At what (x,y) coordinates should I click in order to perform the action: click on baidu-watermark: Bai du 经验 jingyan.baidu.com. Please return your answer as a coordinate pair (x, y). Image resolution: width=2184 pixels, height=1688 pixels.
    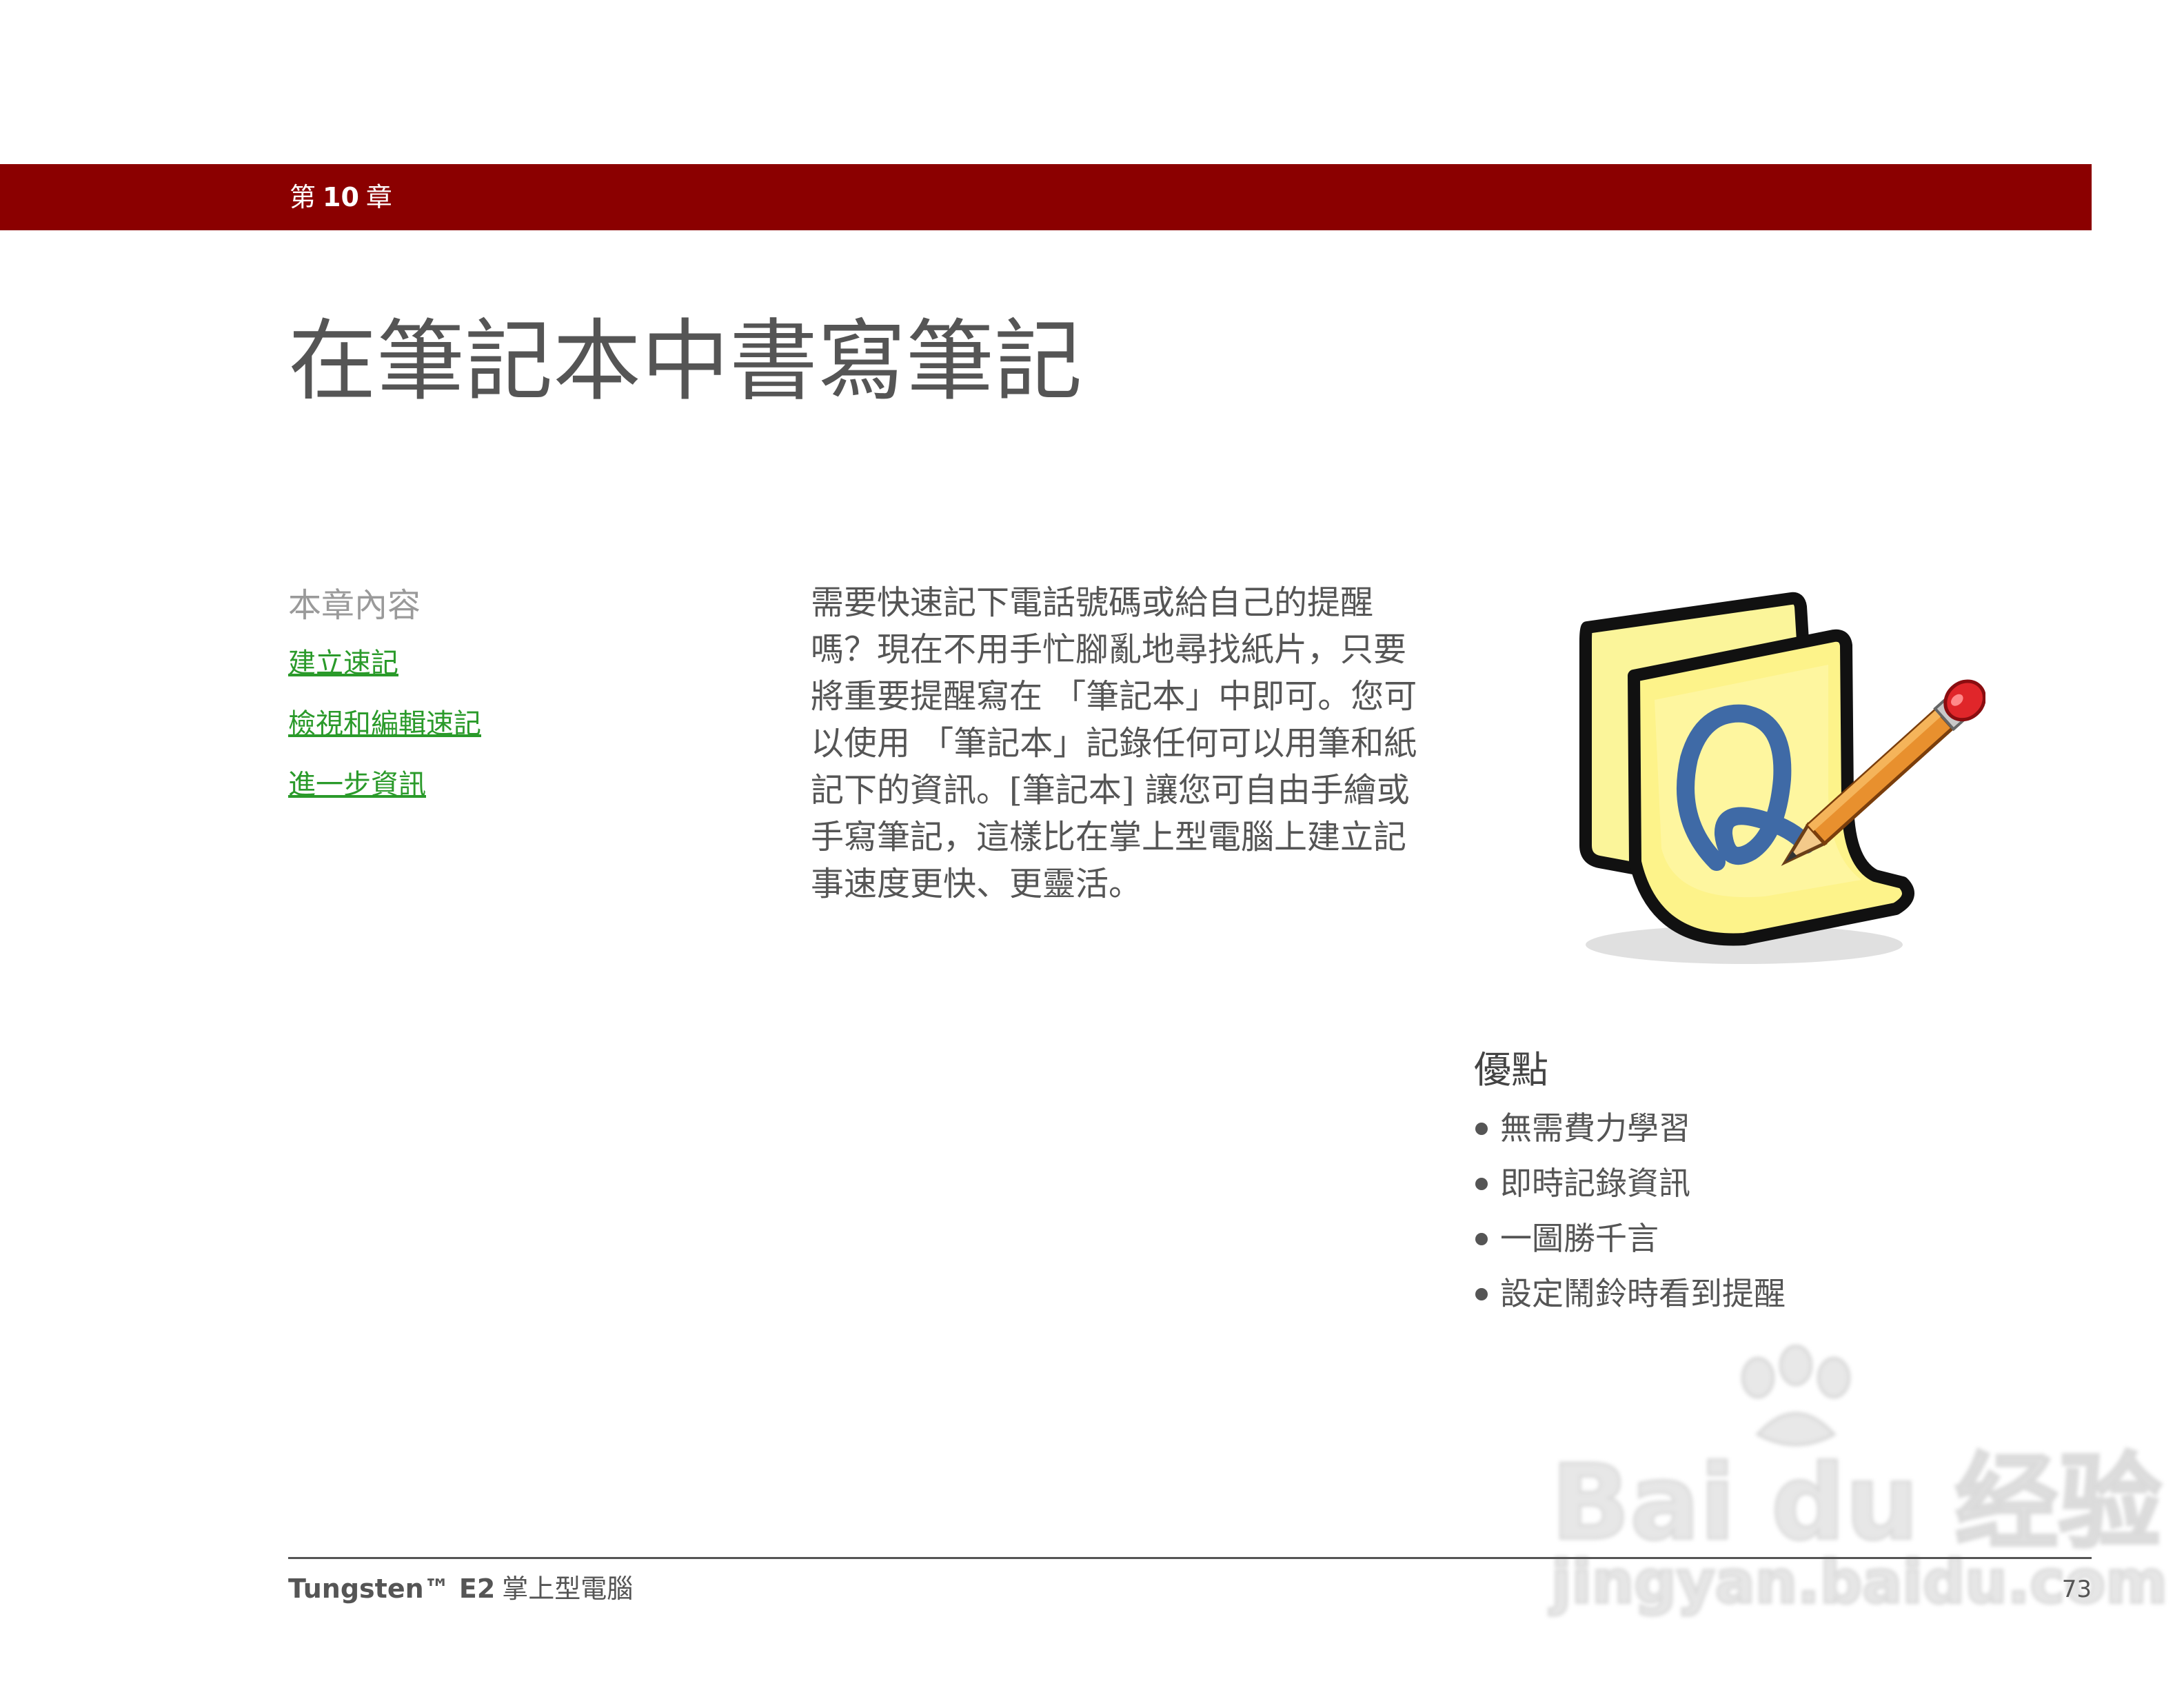
    Looking at the image, I should click on (1859, 1480).